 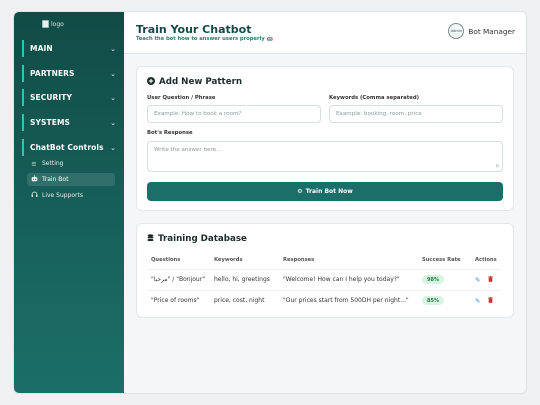 I want to click on question-cell: "مرحبا" / "Bonjour", so click(x=178, y=279).